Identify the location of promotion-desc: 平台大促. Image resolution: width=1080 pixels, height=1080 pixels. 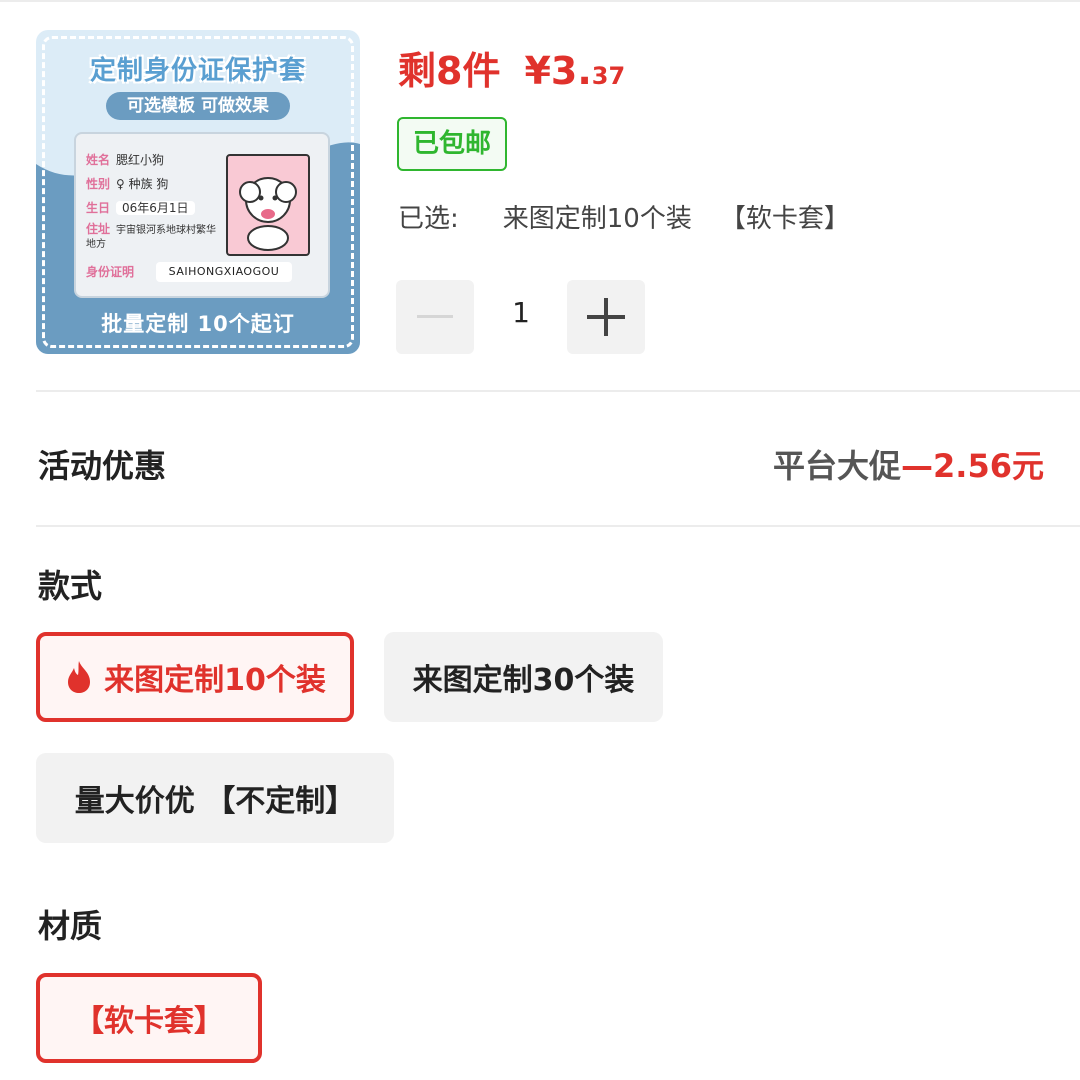
(837, 466).